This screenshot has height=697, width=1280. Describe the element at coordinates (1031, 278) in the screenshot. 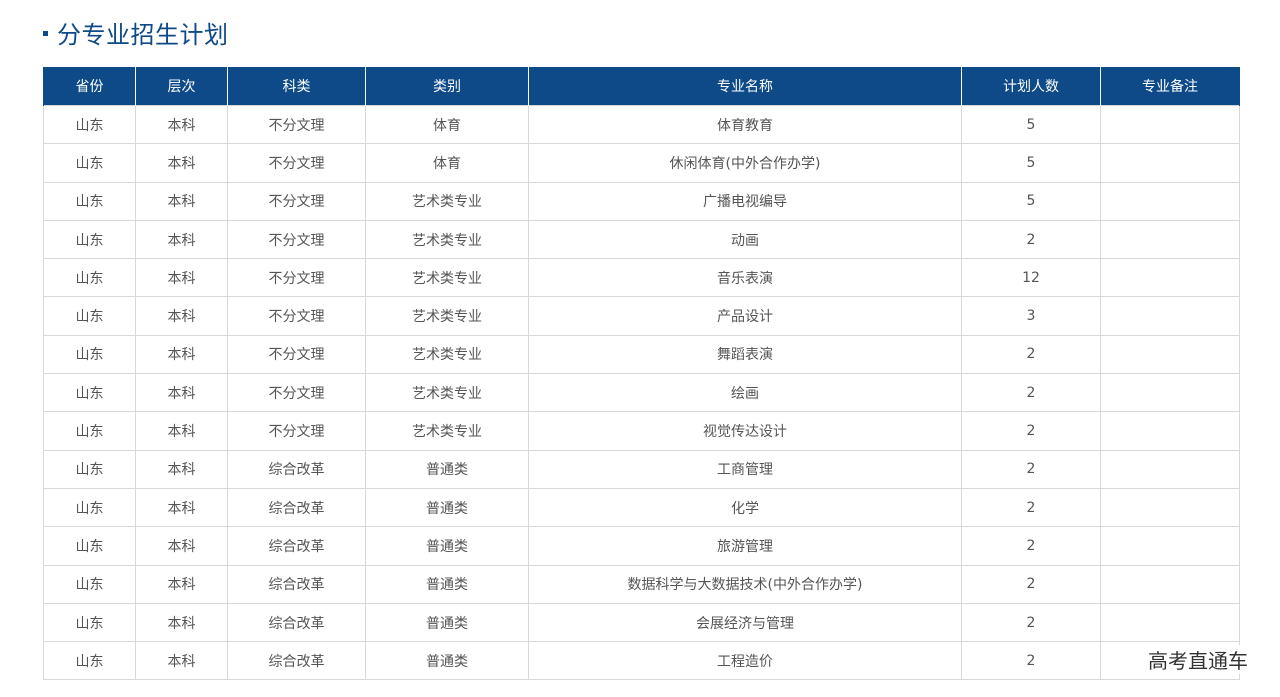

I see `cell-plan-count: 12` at that location.